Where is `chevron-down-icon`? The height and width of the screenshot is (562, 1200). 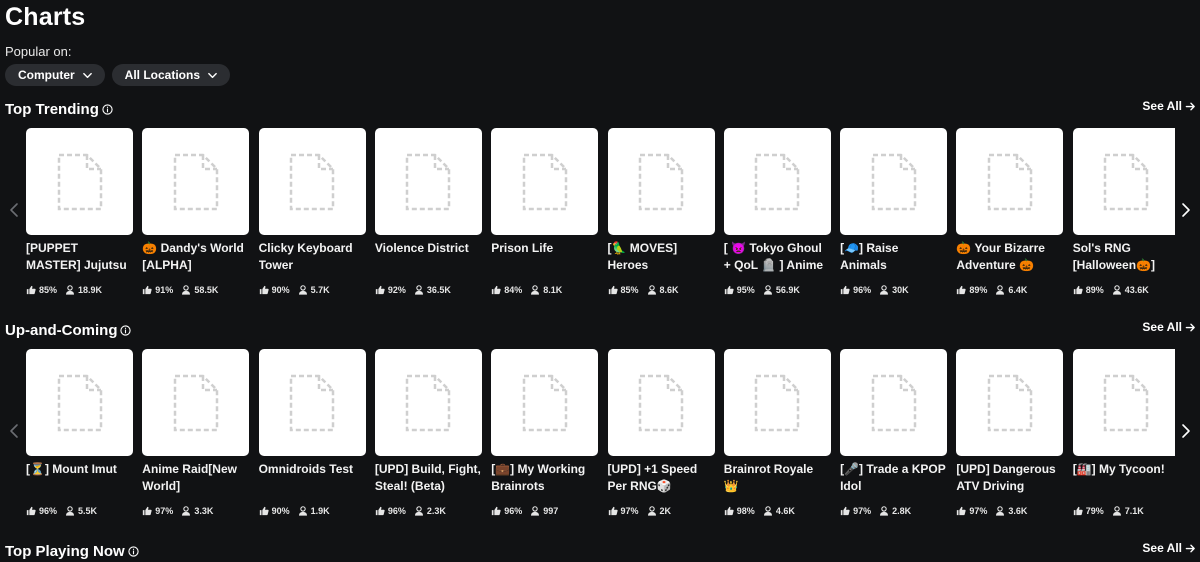
chevron-down-icon is located at coordinates (212, 75).